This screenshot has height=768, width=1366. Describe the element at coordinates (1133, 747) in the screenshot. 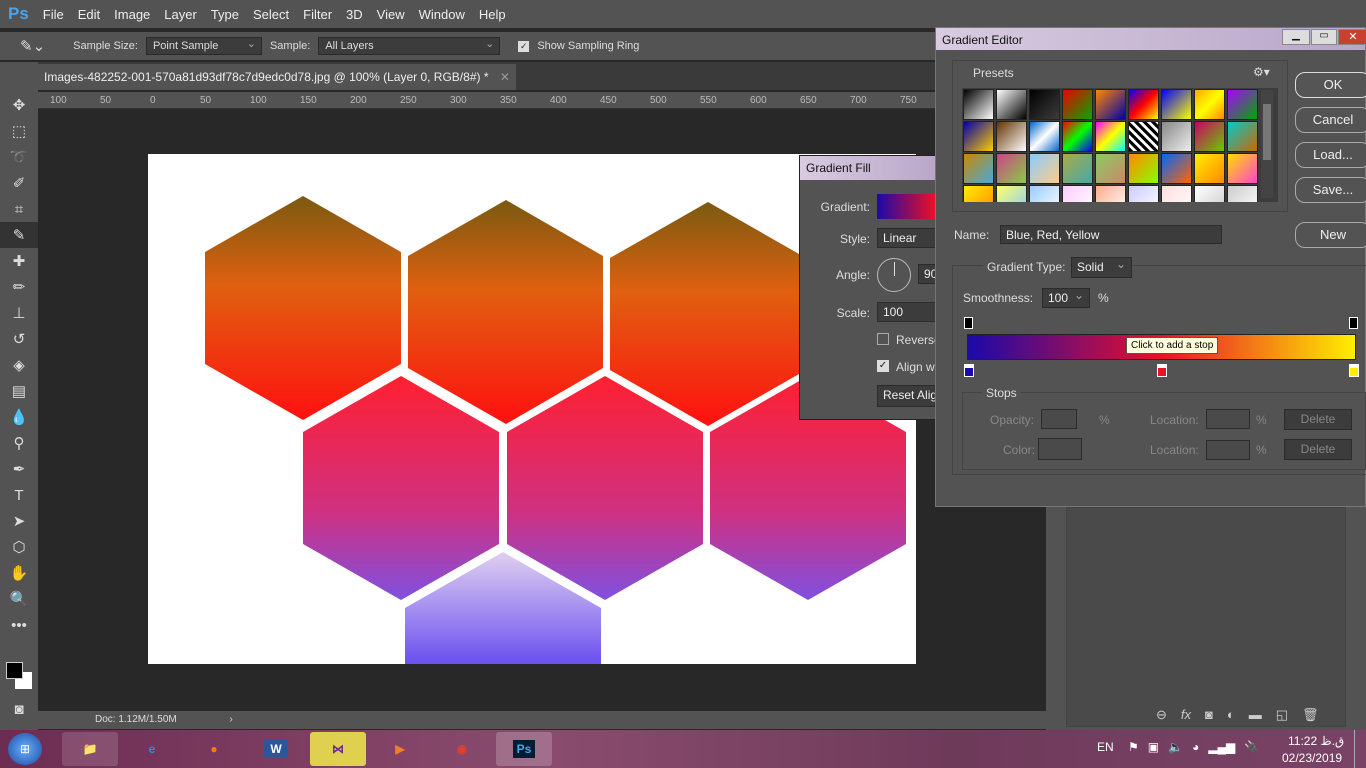

I see `action-center-flag-icon: ⚑` at that location.